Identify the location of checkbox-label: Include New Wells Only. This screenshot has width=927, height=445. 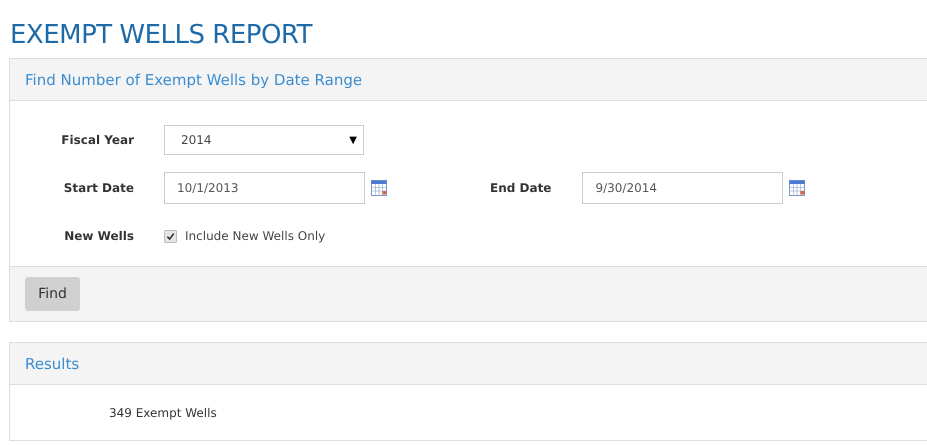
(255, 236).